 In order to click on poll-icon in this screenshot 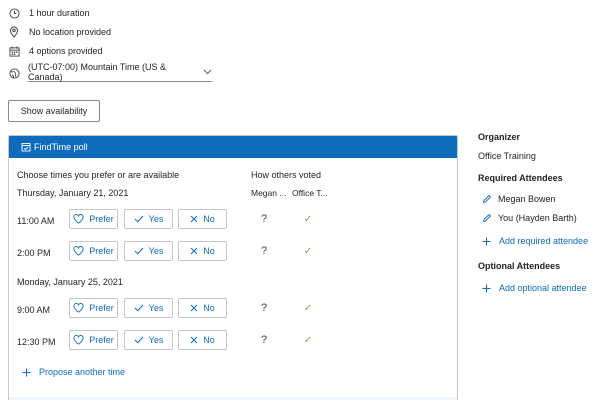, I will do `click(26, 147)`.